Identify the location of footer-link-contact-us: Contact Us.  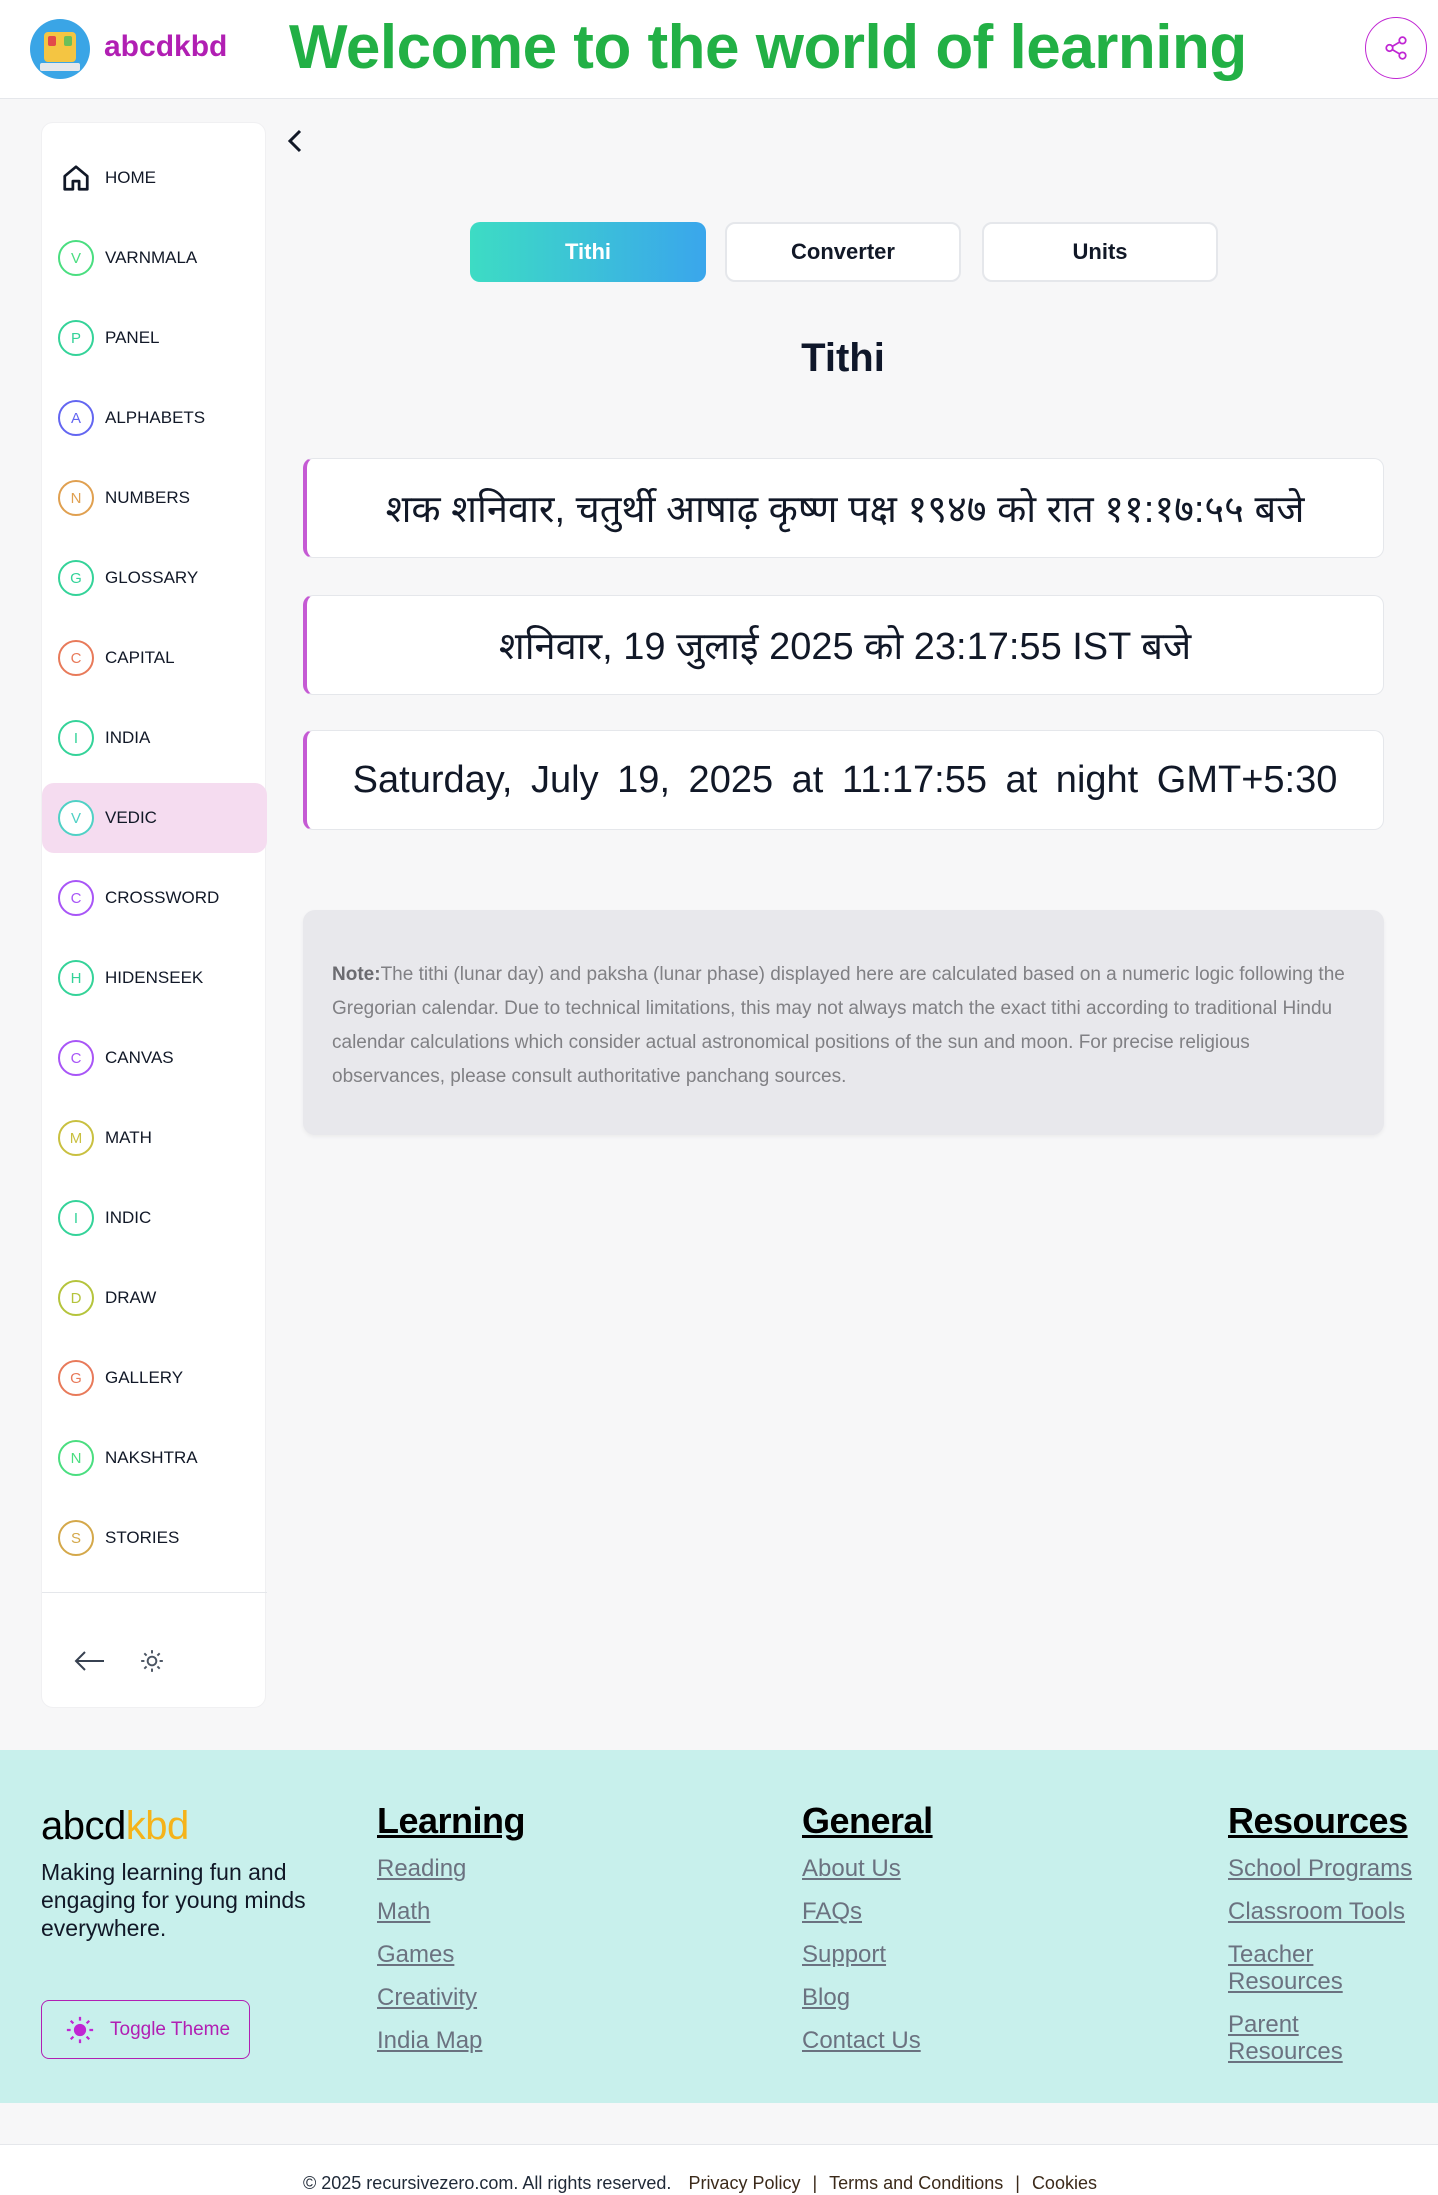
(867, 2040).